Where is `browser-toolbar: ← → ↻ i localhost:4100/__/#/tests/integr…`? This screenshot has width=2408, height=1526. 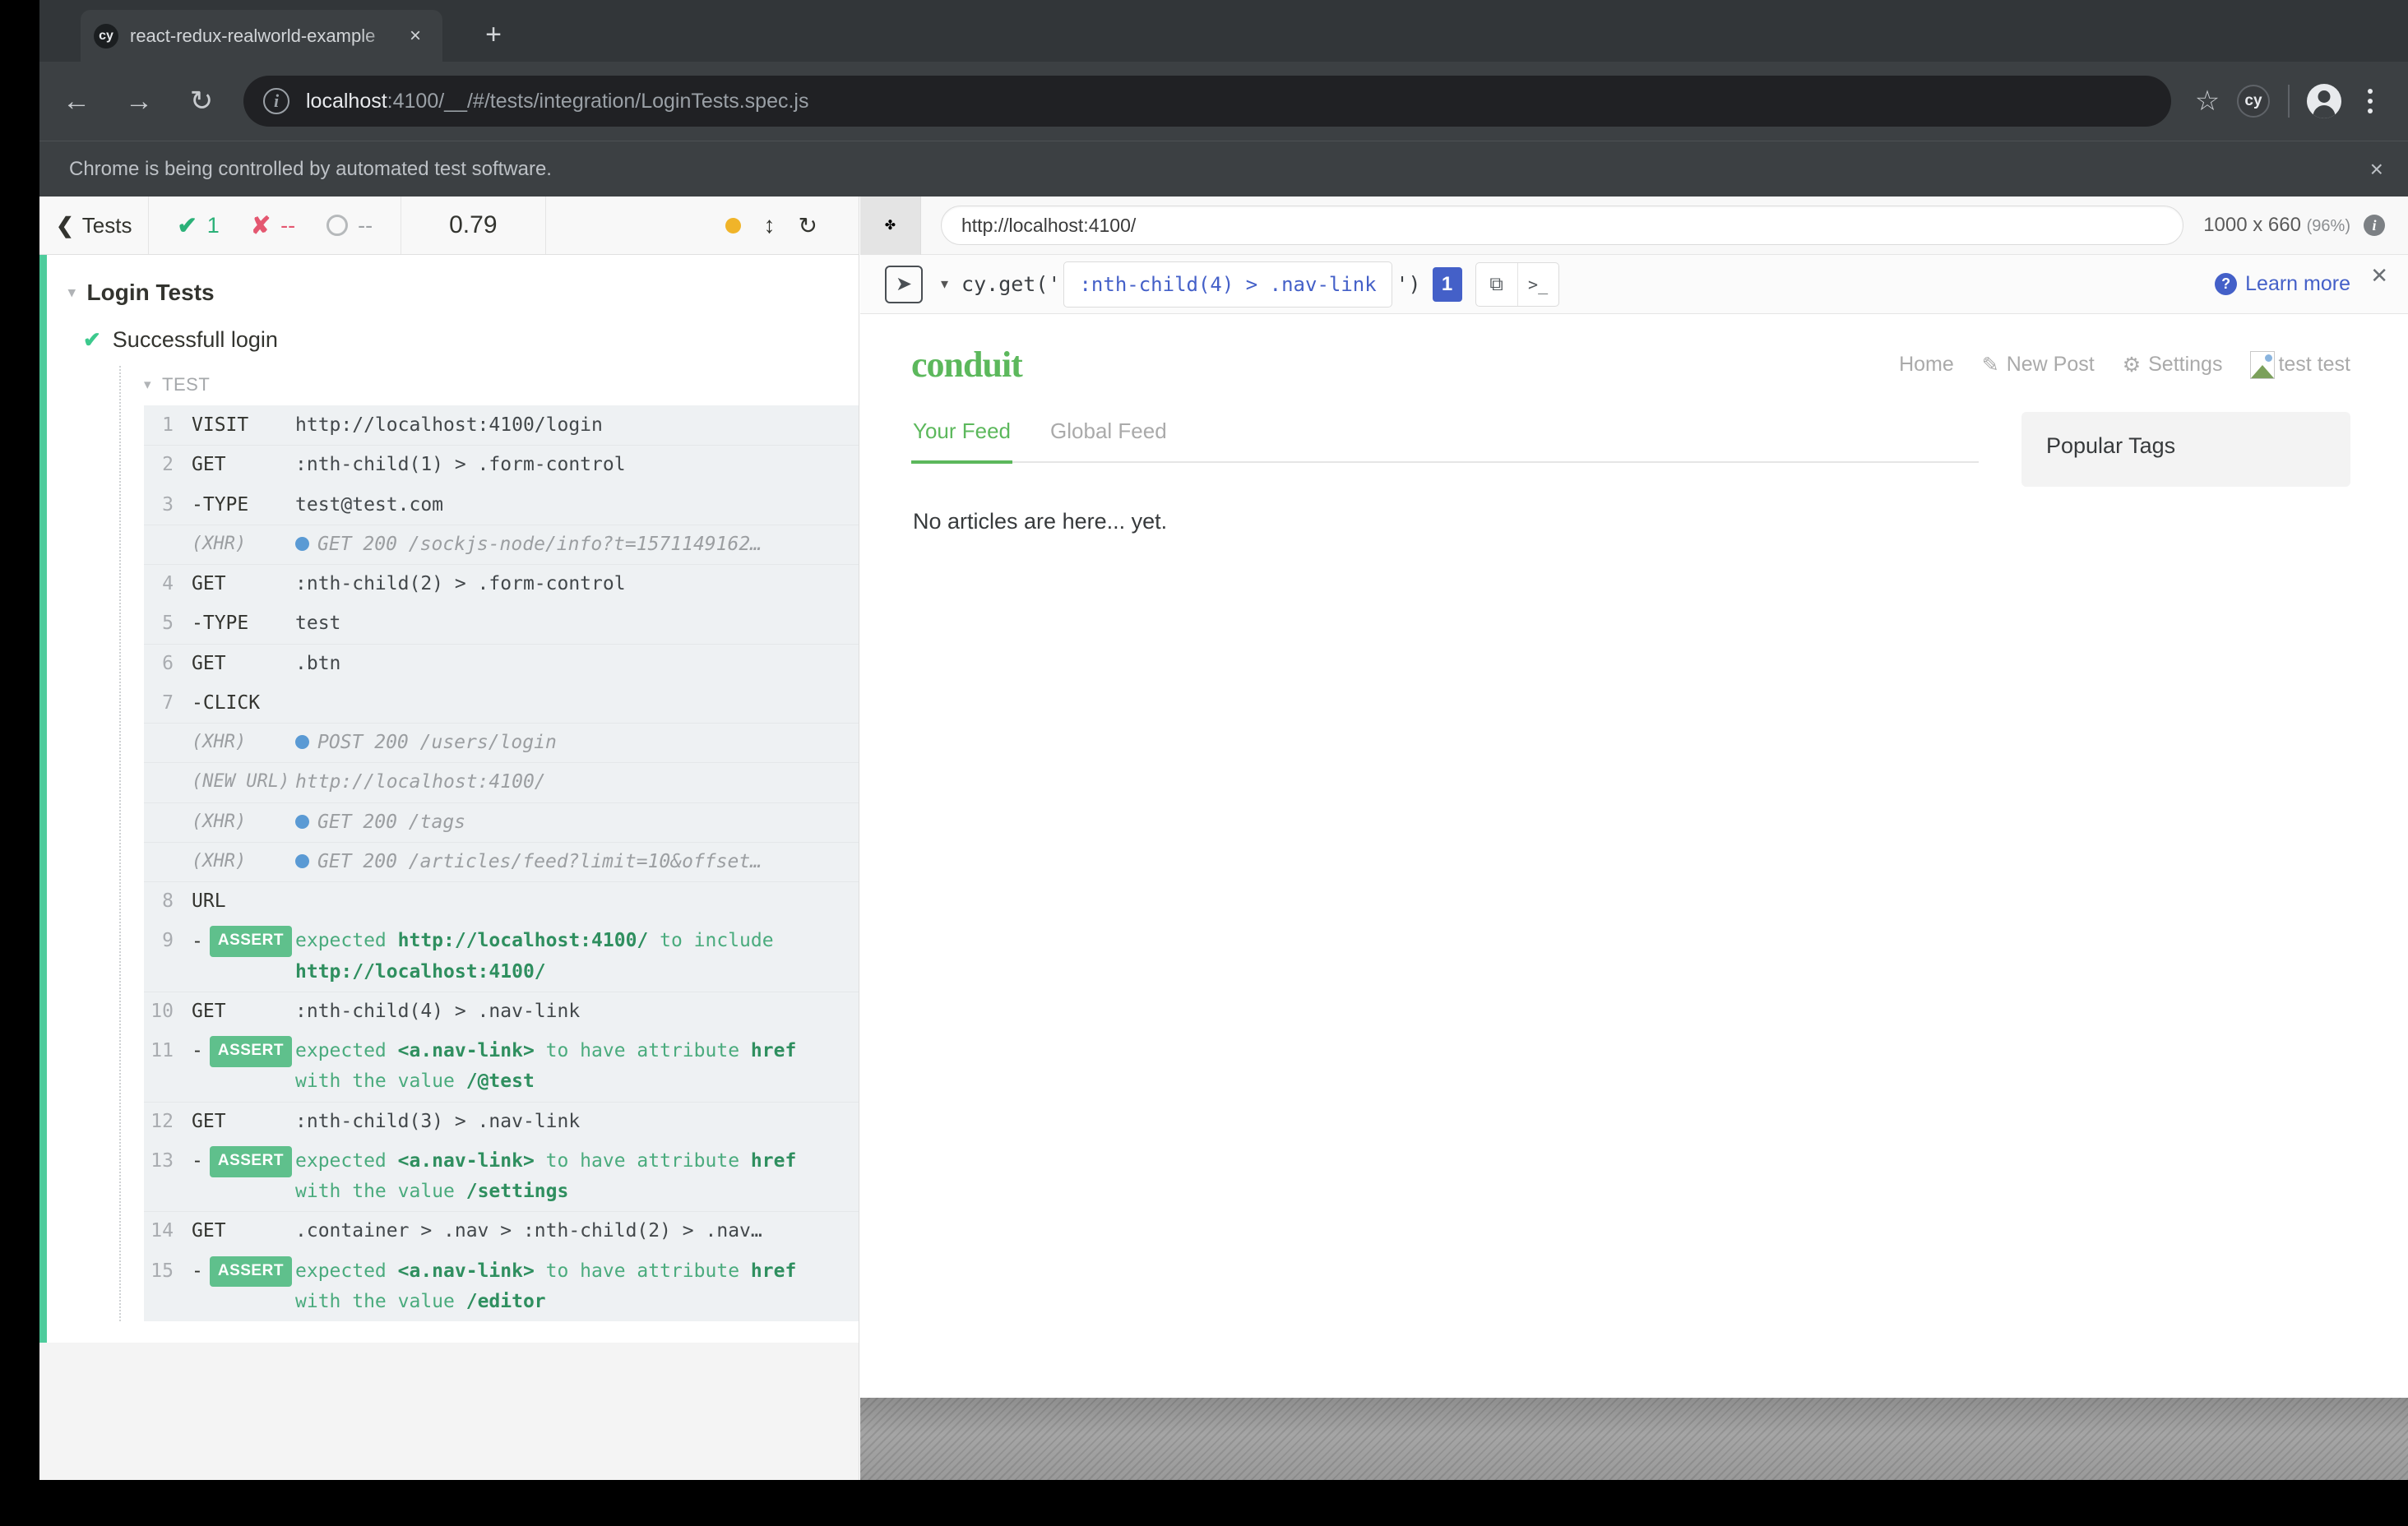
browser-toolbar: ← → ↻ i localhost:4100/__/#/tests/integr… is located at coordinates (1223, 101).